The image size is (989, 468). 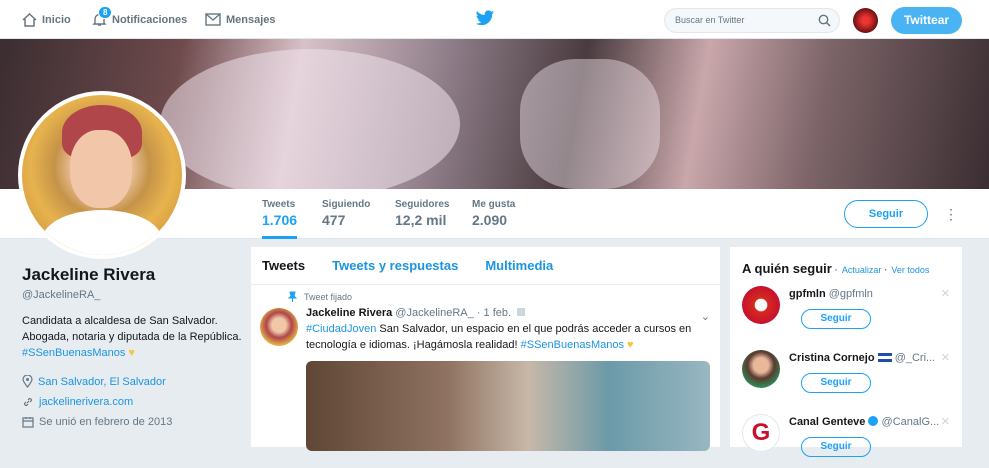 What do you see at coordinates (56, 19) in the screenshot?
I see `nav-home-label: Inicio` at bounding box center [56, 19].